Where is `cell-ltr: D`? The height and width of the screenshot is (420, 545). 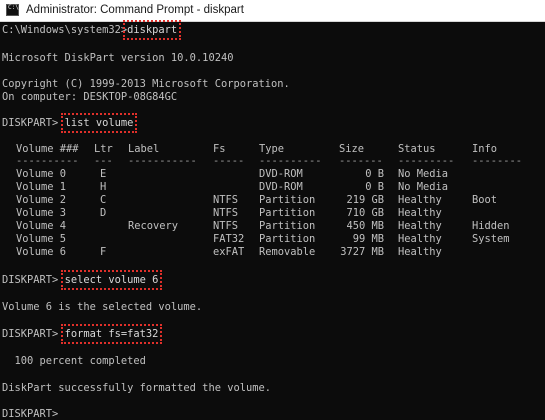
cell-ltr: D is located at coordinates (103, 213).